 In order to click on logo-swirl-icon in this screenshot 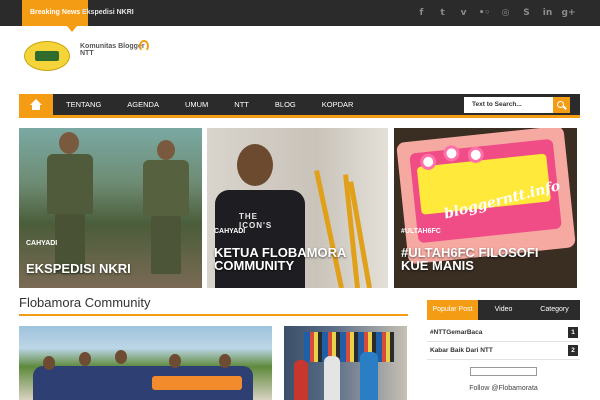, I will do `click(144, 46)`.